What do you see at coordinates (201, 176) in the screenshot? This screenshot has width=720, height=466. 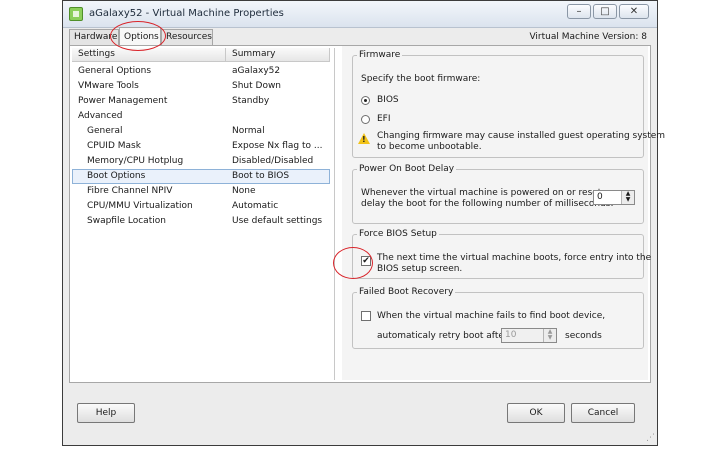 I see `list-item-selected: Boot Options Boot to BIOS` at bounding box center [201, 176].